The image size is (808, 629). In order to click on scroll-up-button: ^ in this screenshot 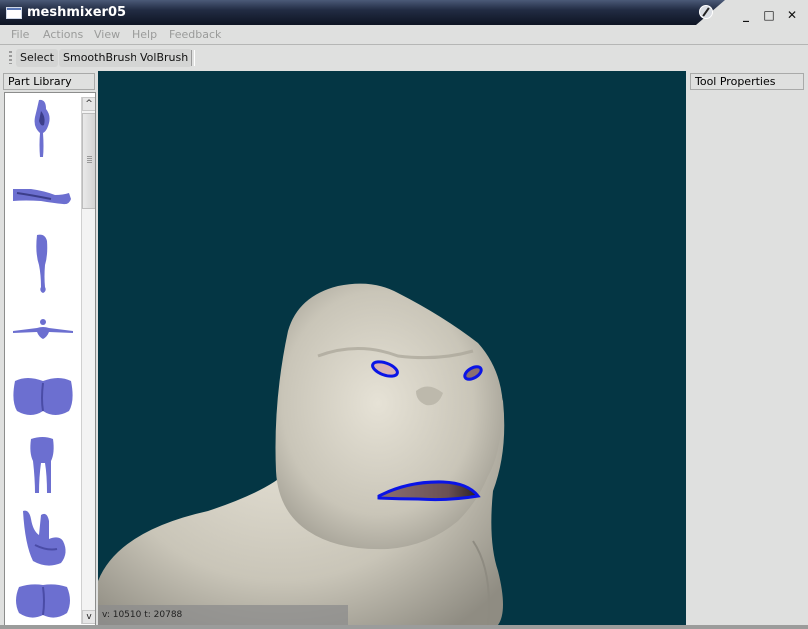, I will do `click(88, 104)`.